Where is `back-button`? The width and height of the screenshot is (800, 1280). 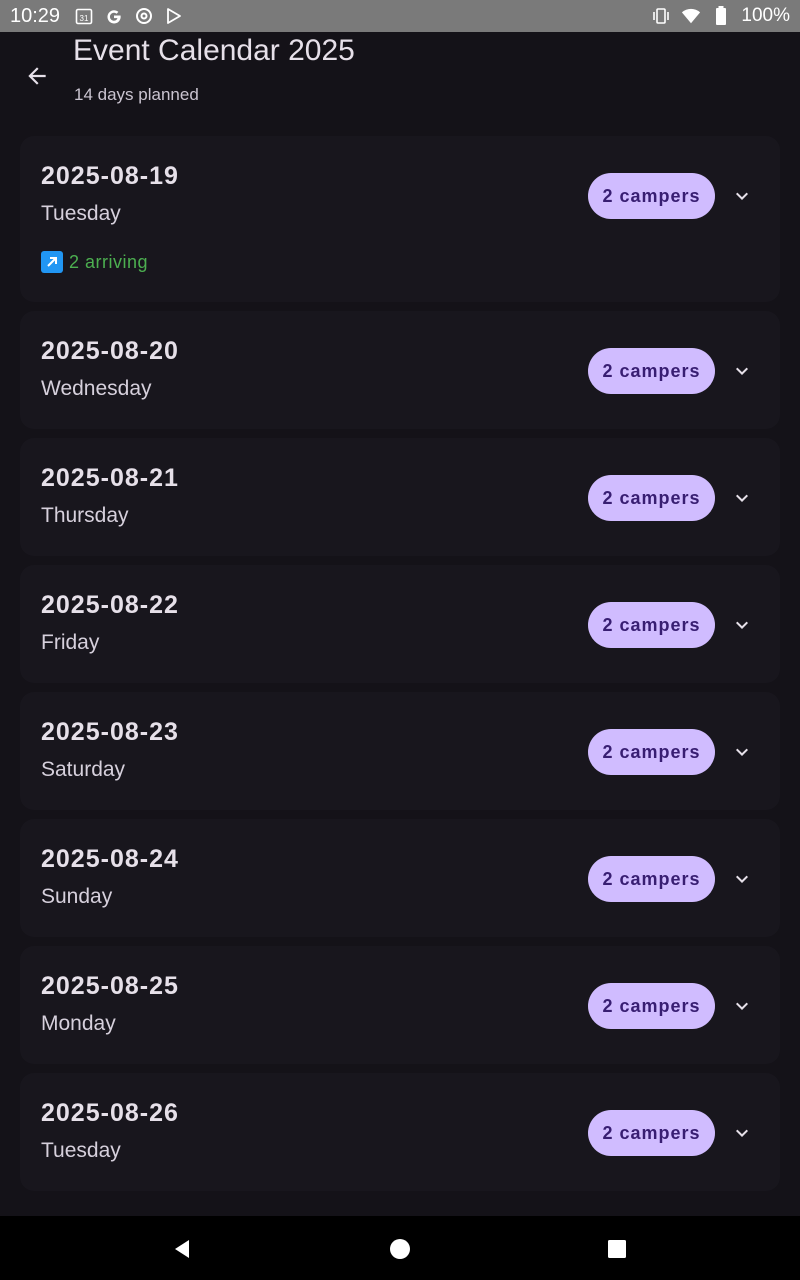
back-button is located at coordinates (37, 76).